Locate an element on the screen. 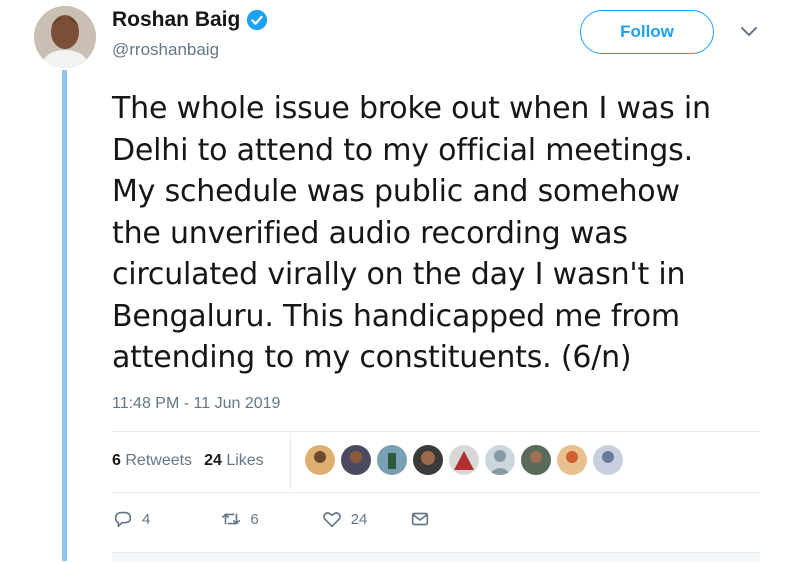 The image size is (800, 562). like-button: 24 is located at coordinates (344, 519).